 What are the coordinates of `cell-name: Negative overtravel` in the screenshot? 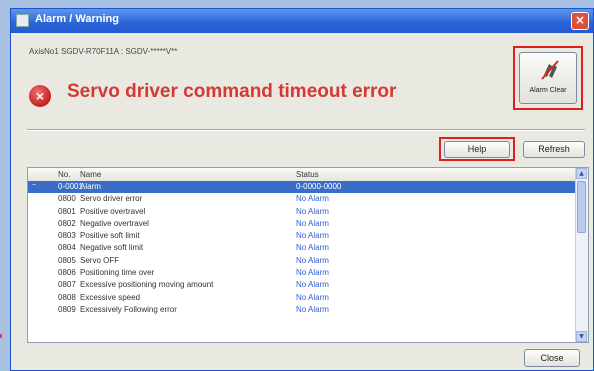 It's located at (114, 223).